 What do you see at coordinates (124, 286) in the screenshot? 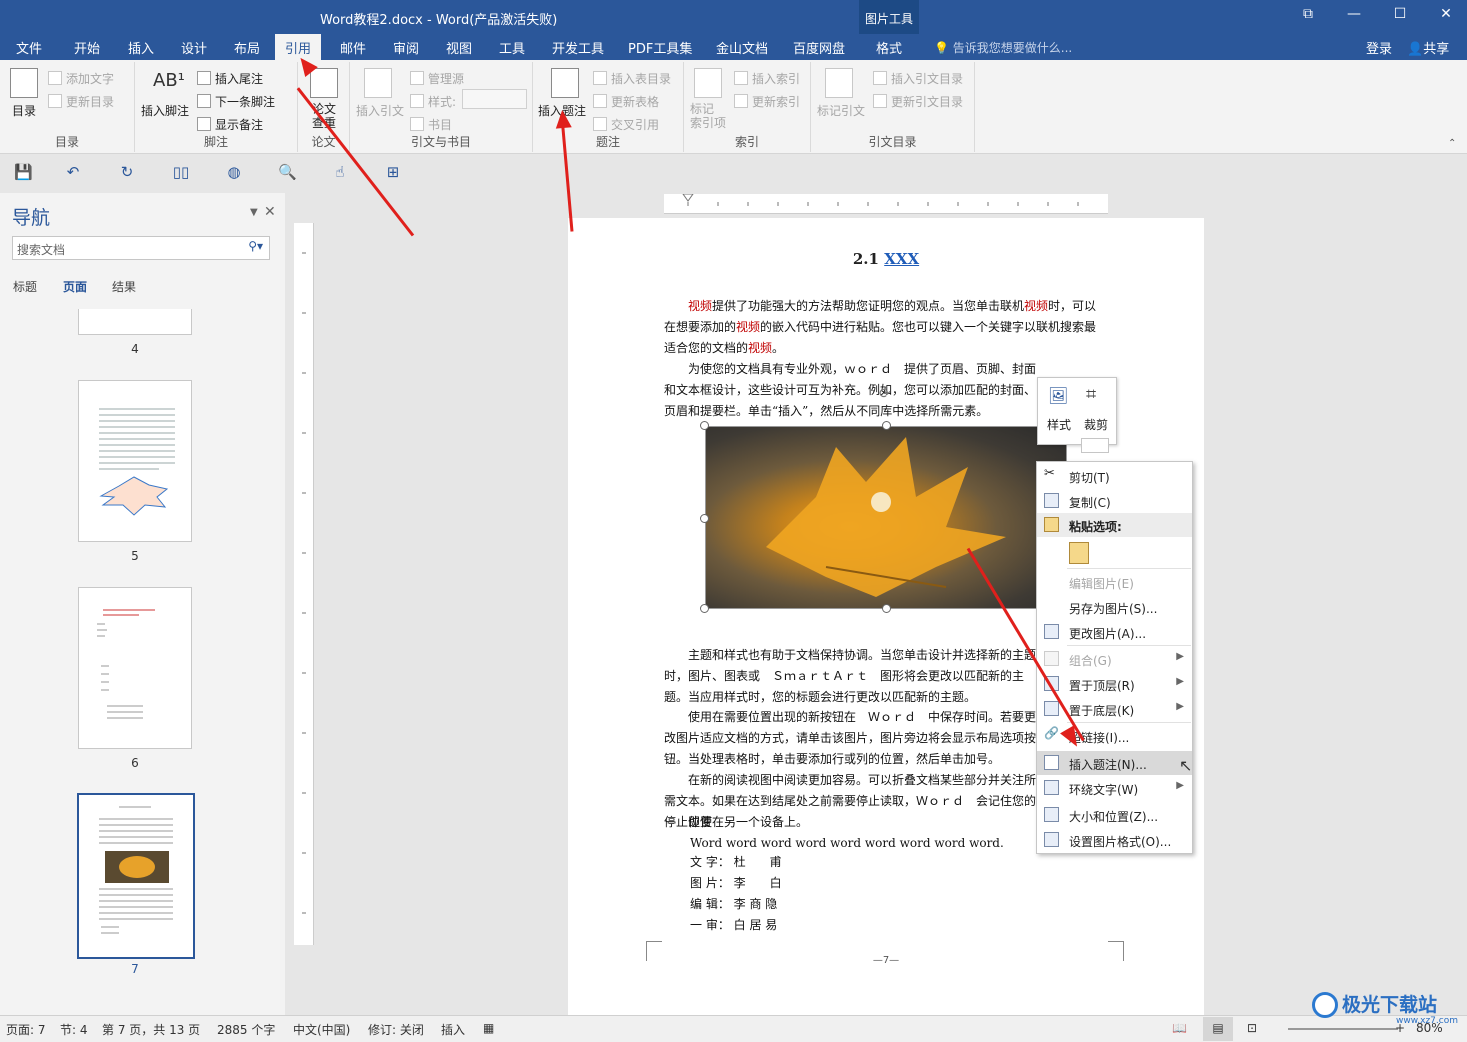
I see `nav-tab-results: 结果` at bounding box center [124, 286].